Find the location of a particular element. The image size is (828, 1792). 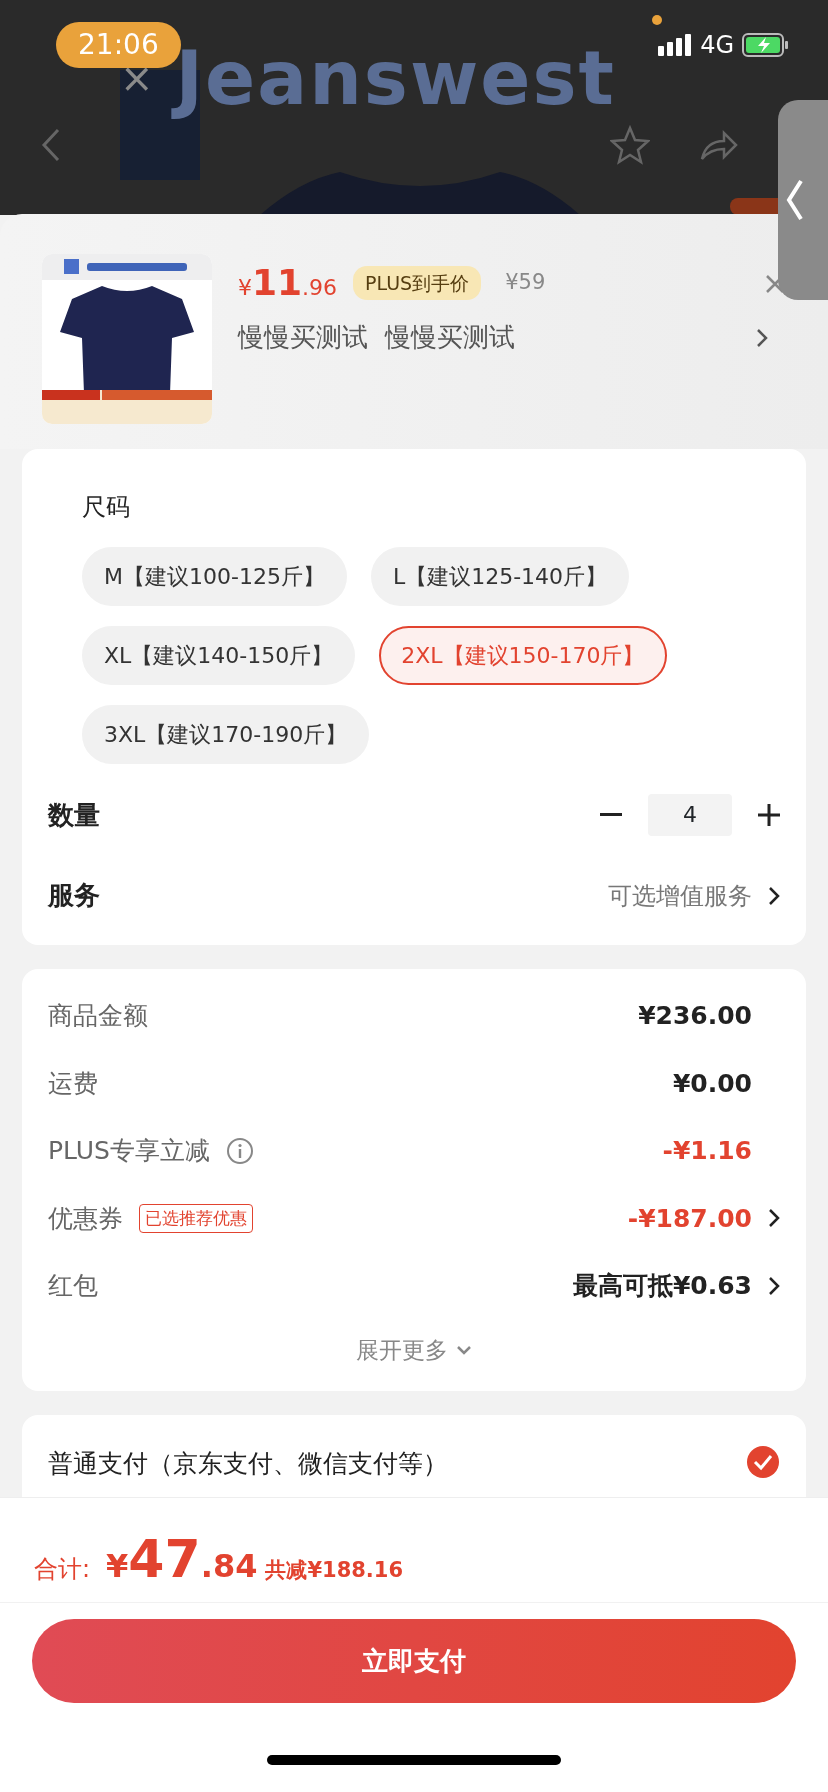

total-price: ¥47.84 is located at coordinates (182, 1559).